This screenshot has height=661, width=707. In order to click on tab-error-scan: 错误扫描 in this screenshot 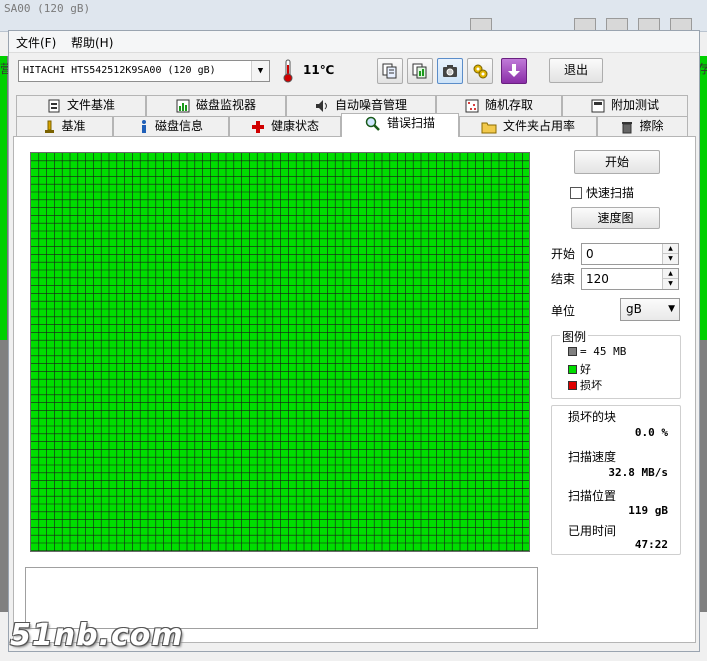, I will do `click(400, 125)`.